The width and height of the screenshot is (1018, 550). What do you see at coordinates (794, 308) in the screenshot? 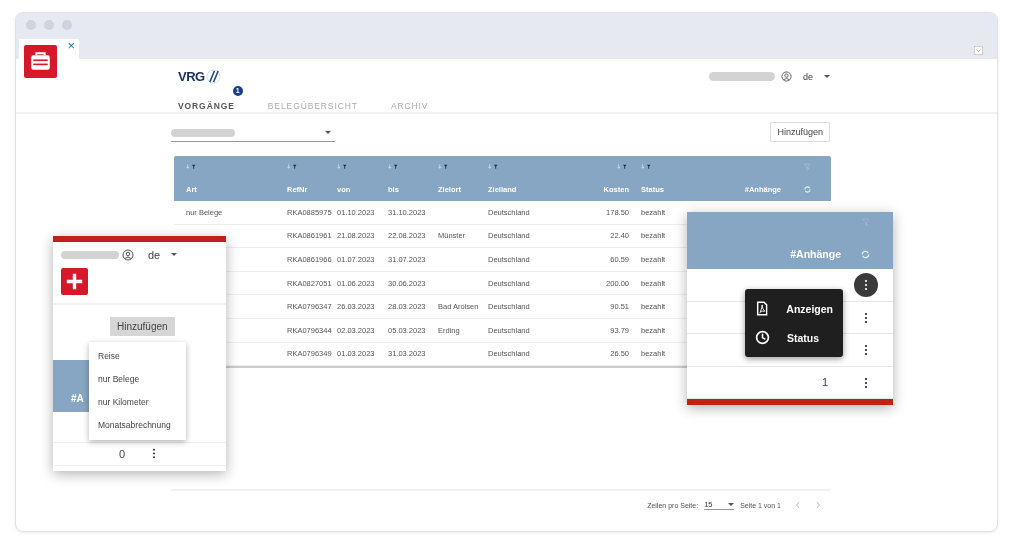
I see `menu-item: Anzeigen` at bounding box center [794, 308].